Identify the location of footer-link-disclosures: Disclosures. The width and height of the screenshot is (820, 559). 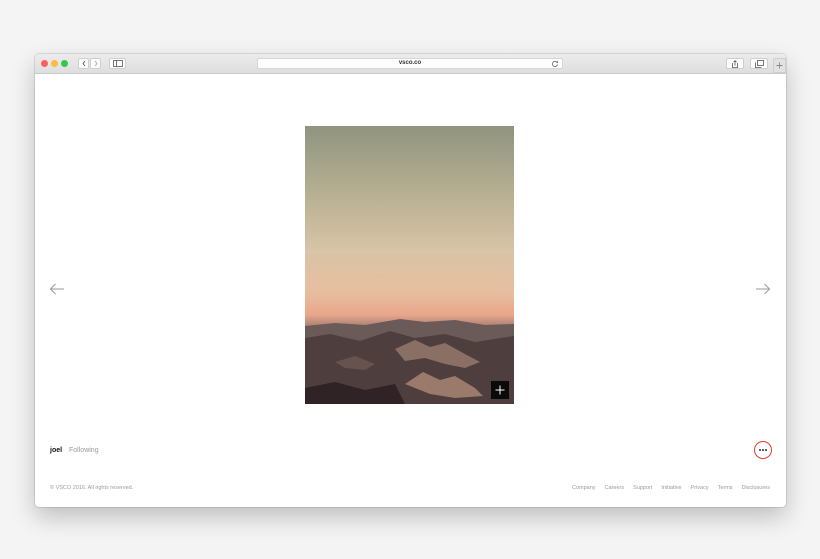
(756, 488).